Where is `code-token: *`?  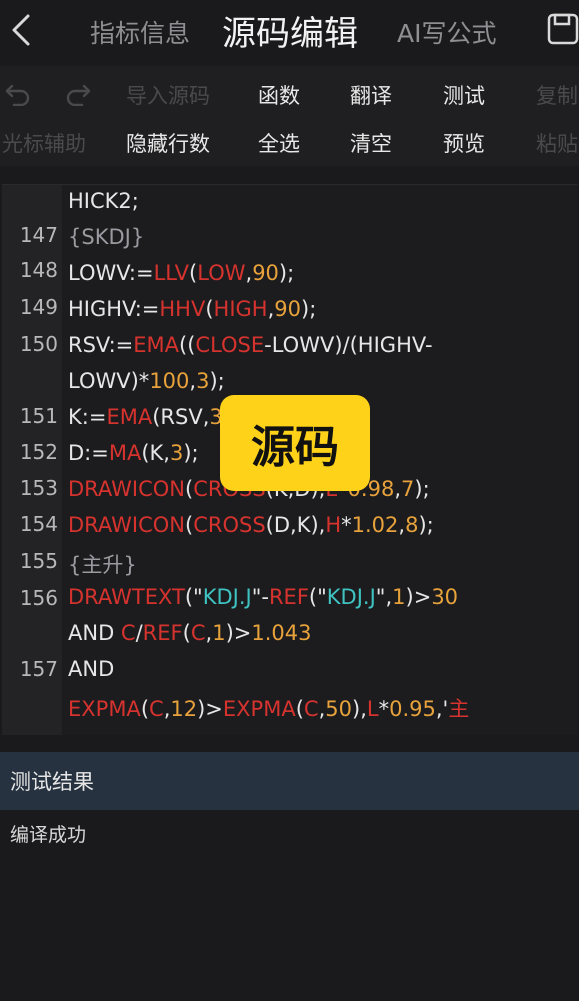 code-token: * is located at coordinates (346, 525).